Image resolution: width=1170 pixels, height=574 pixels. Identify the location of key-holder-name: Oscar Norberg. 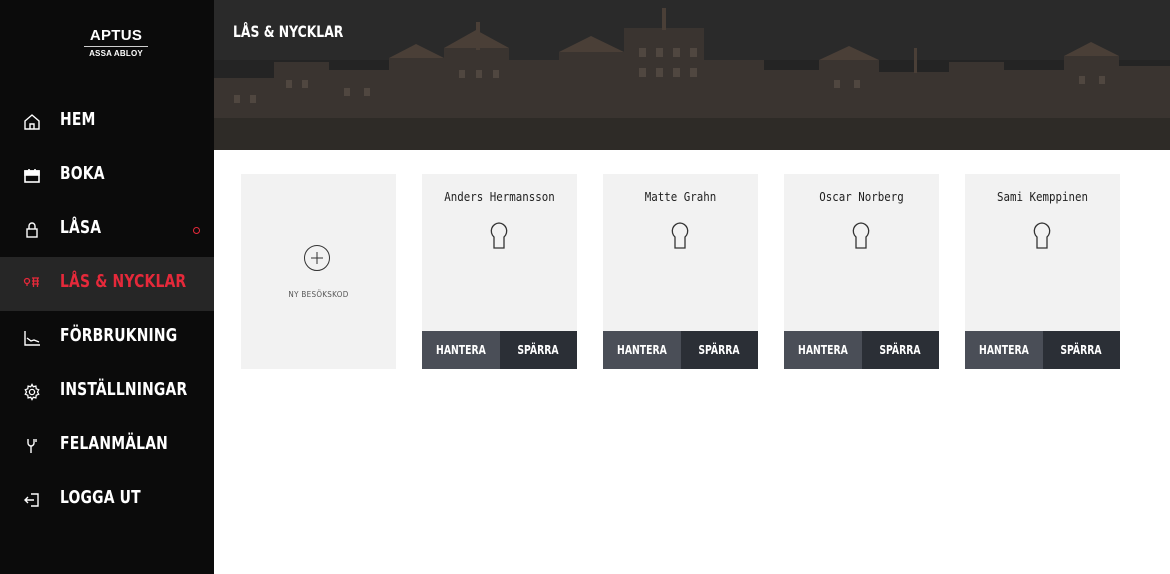
(861, 197).